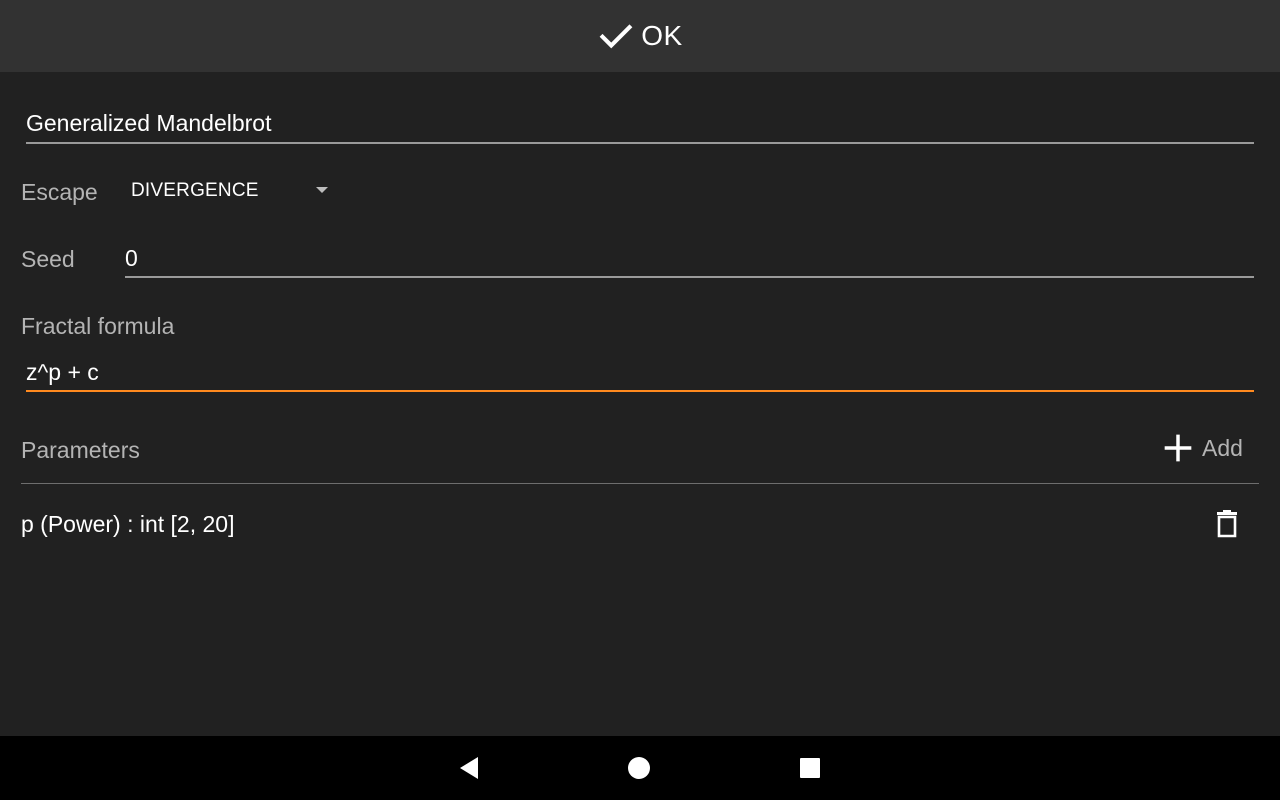 The width and height of the screenshot is (1280, 800). What do you see at coordinates (80, 450) in the screenshot?
I see `parameters-label: Parameters` at bounding box center [80, 450].